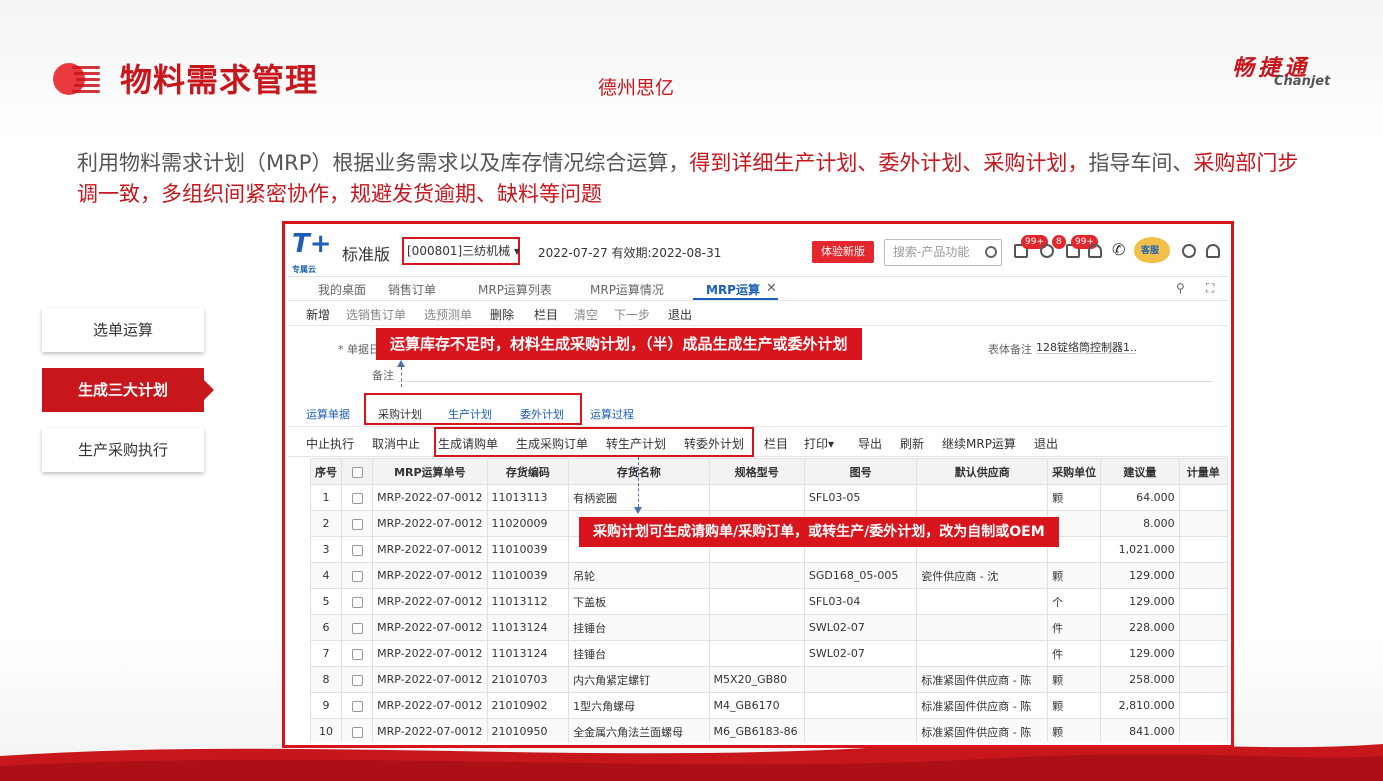 The height and width of the screenshot is (781, 1383). What do you see at coordinates (326, 705) in the screenshot?
I see `table-cell: 9` at bounding box center [326, 705].